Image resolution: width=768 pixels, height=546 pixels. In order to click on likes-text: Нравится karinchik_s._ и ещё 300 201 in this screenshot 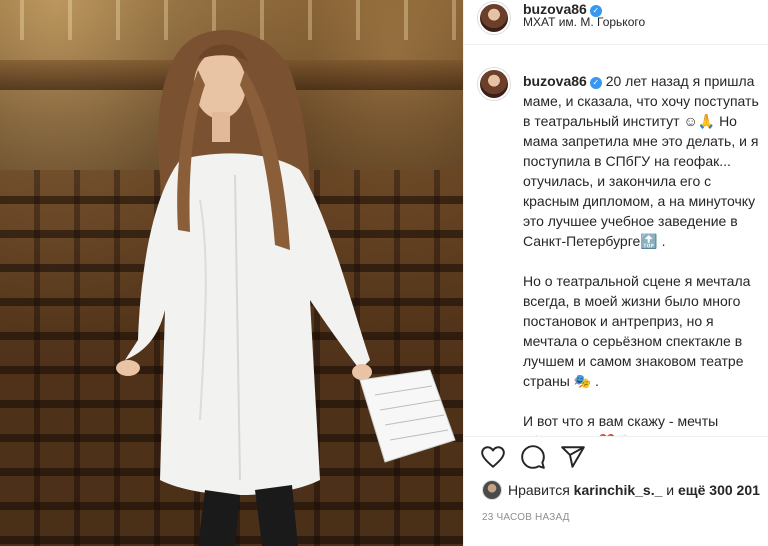, I will do `click(634, 490)`.